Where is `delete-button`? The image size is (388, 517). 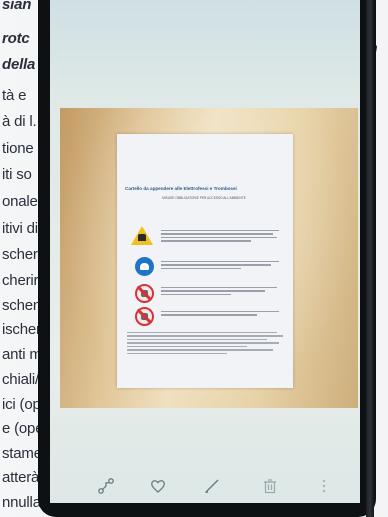 delete-button is located at coordinates (270, 486).